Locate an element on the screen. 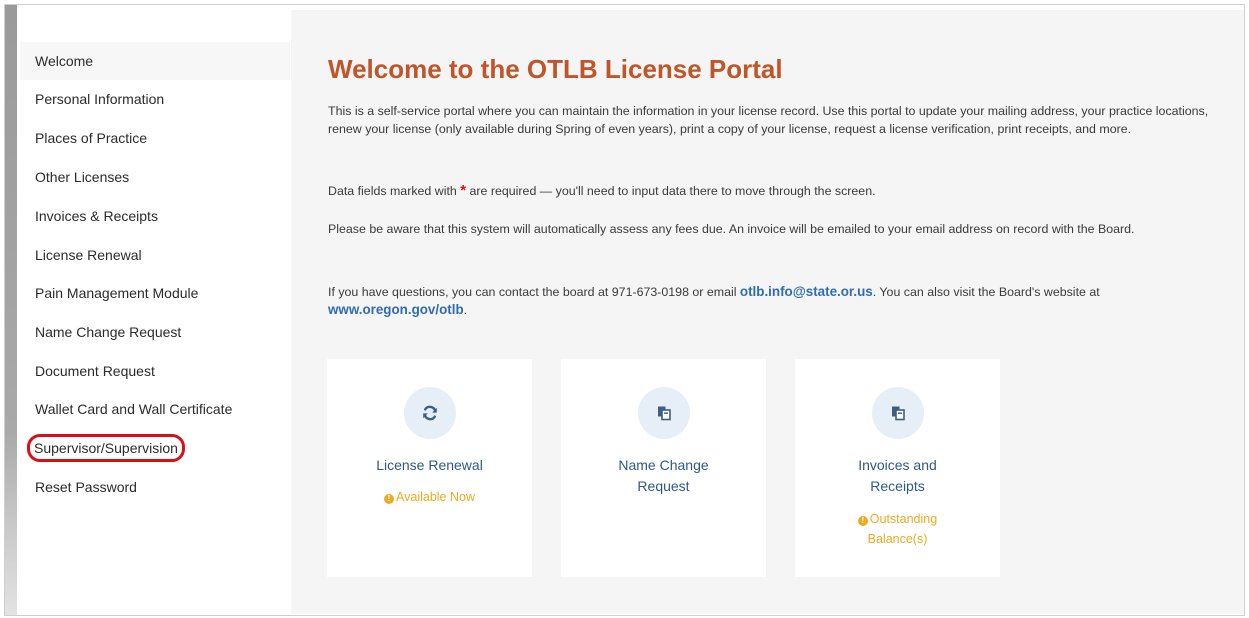 The image size is (1249, 618). sidebar-item-label: Welcome is located at coordinates (64, 61).